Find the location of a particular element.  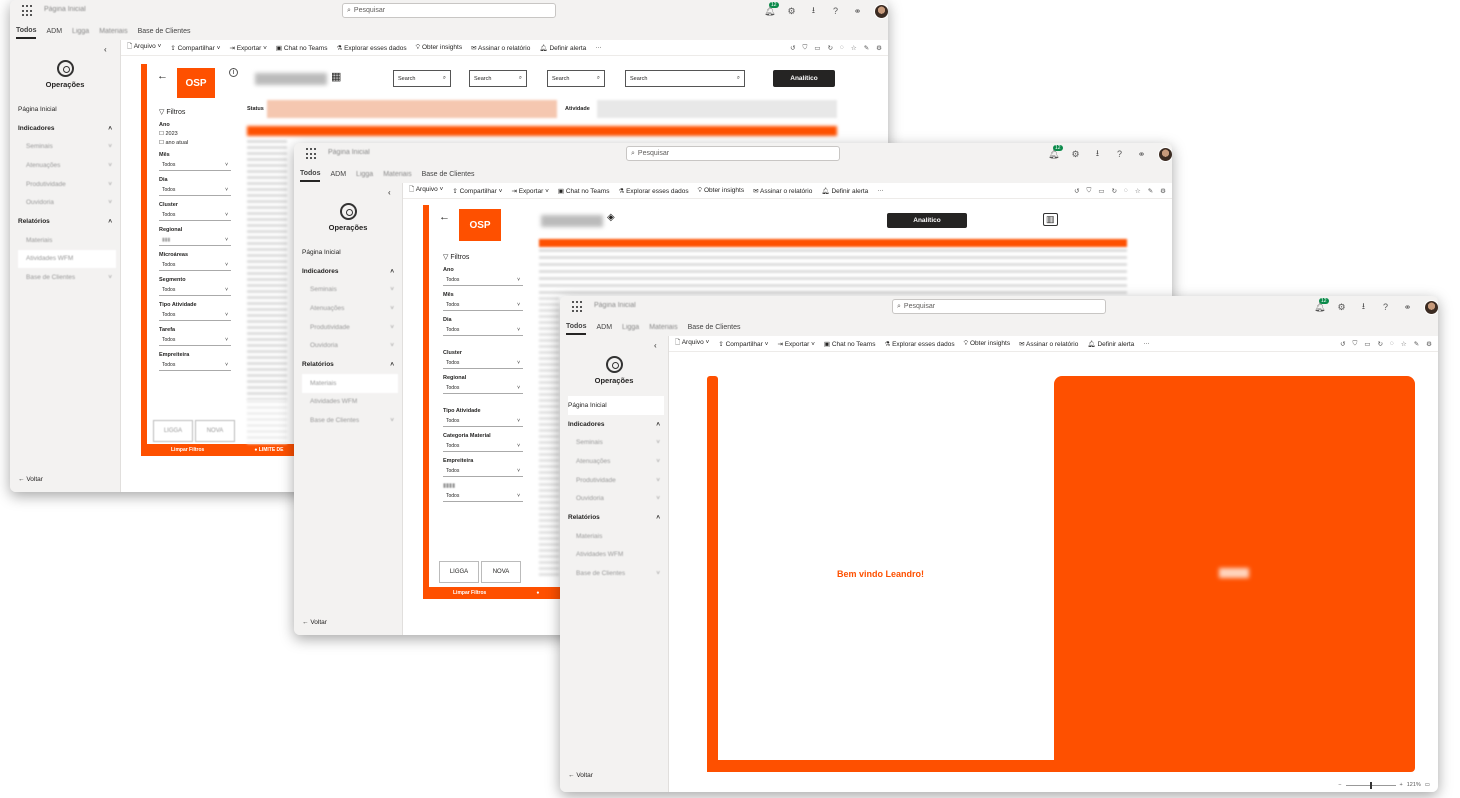

sidebar-item-materiais: Materiais is located at coordinates (350, 383).